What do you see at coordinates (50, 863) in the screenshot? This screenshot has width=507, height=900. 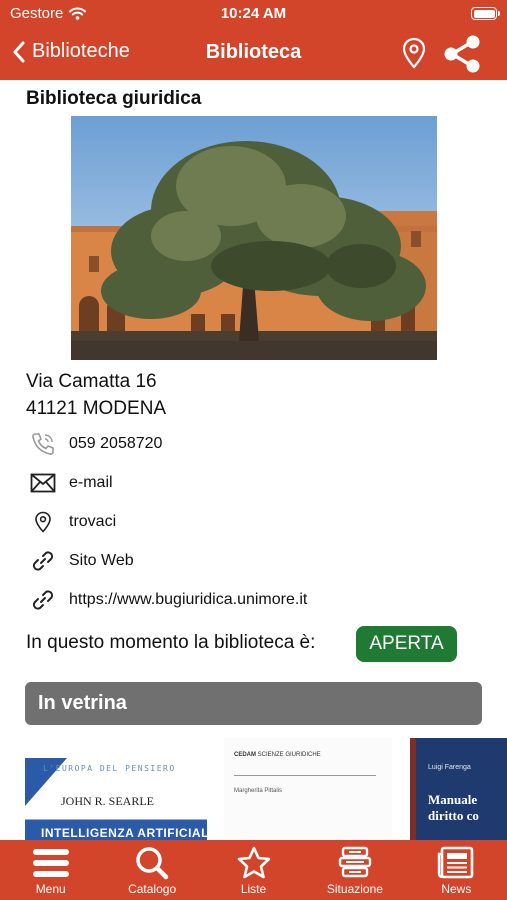 I see `menu-icon` at bounding box center [50, 863].